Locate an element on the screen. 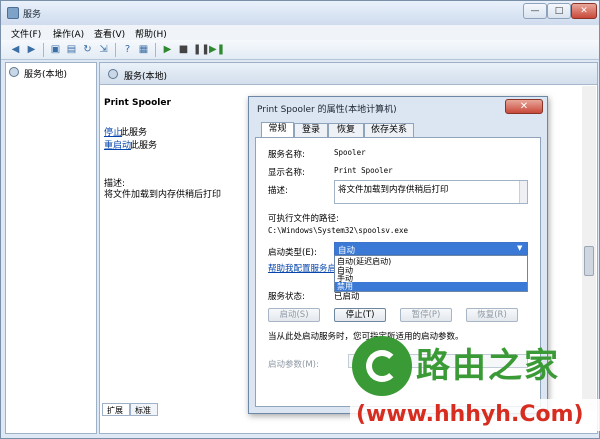 This screenshot has height=439, width=600. title-bar: 服务 — □ ✕ is located at coordinates (300, 13).